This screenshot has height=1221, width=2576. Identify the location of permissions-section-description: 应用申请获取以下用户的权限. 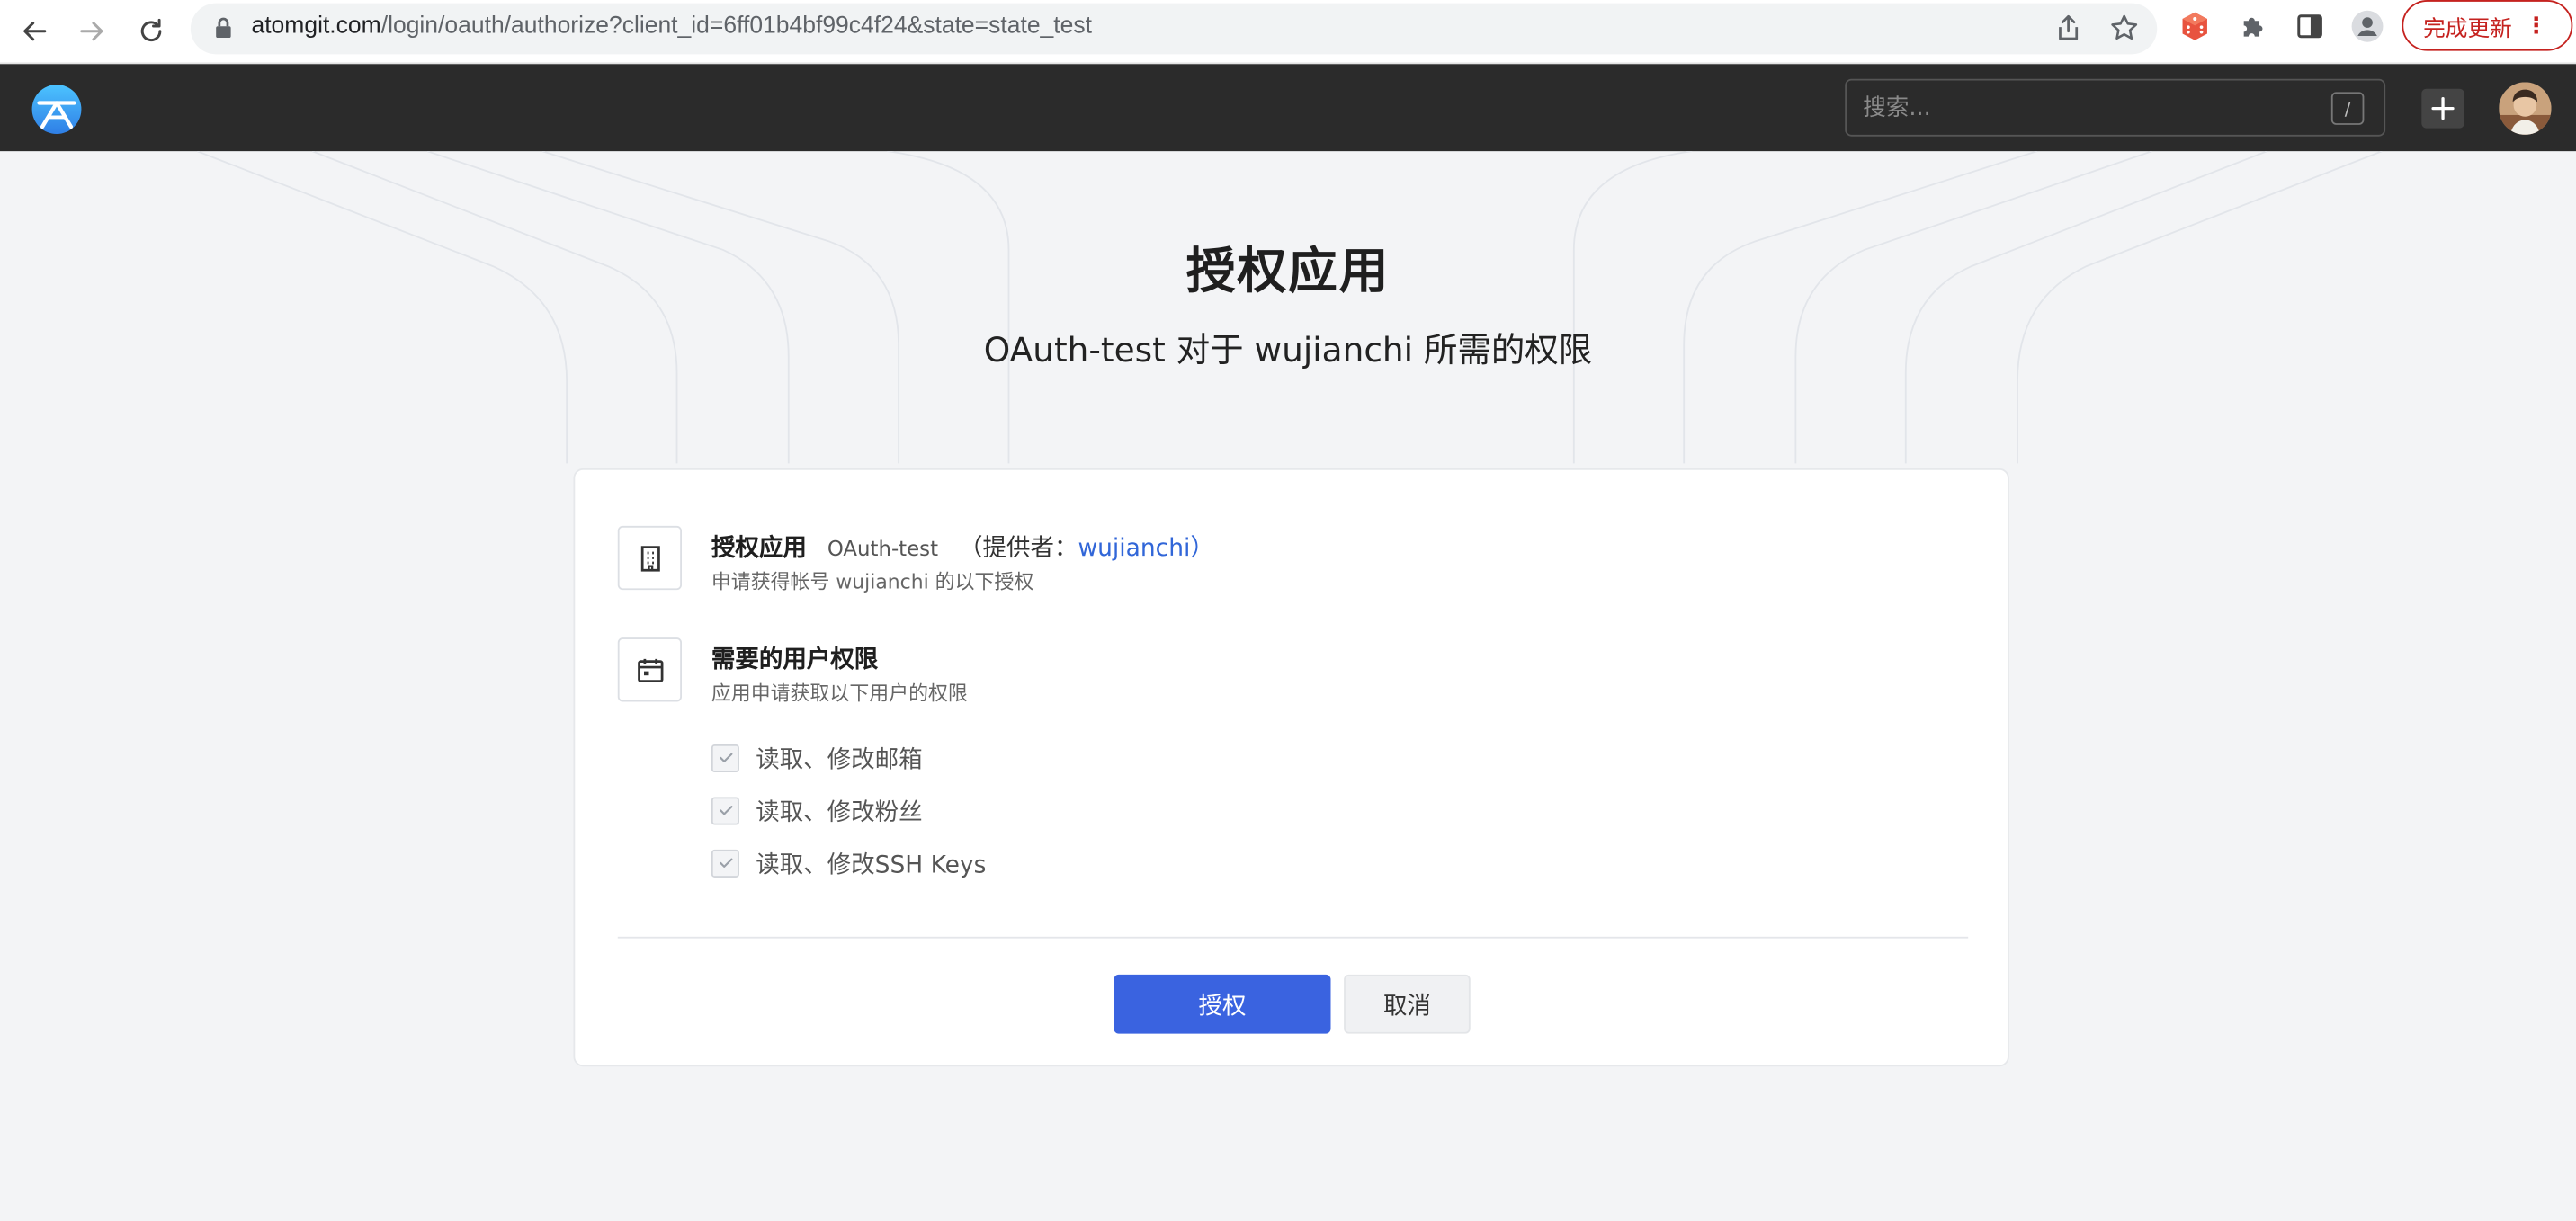
(839, 694).